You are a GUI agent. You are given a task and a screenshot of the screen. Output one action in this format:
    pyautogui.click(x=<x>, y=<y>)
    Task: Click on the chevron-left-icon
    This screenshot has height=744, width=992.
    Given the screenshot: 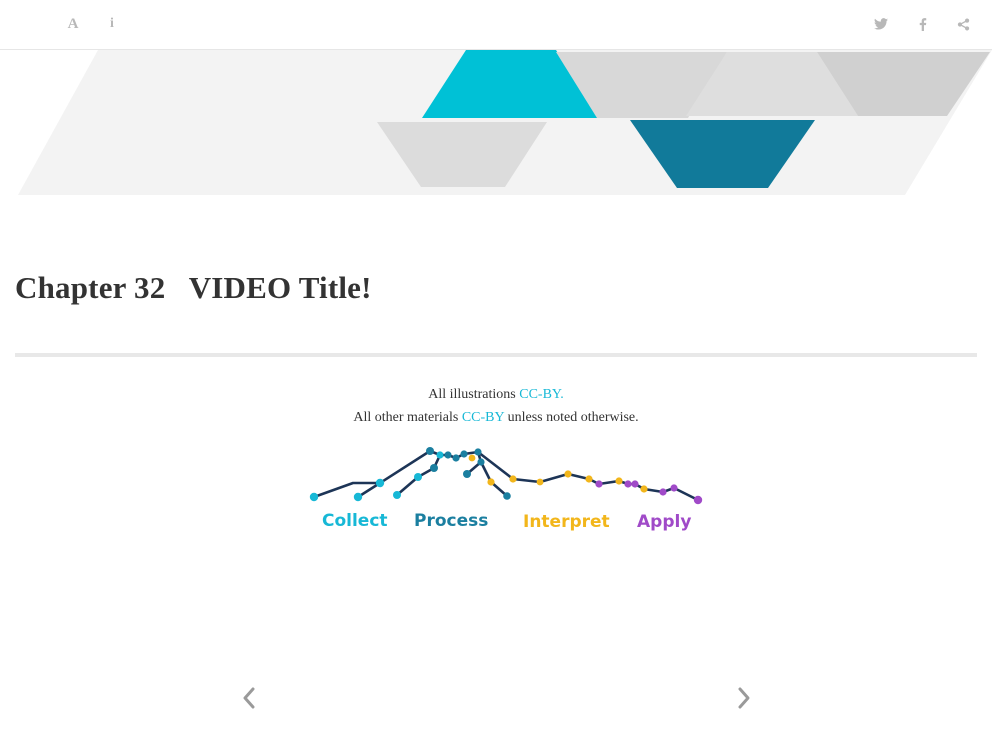 What is the action you would take?
    pyautogui.click(x=249, y=698)
    